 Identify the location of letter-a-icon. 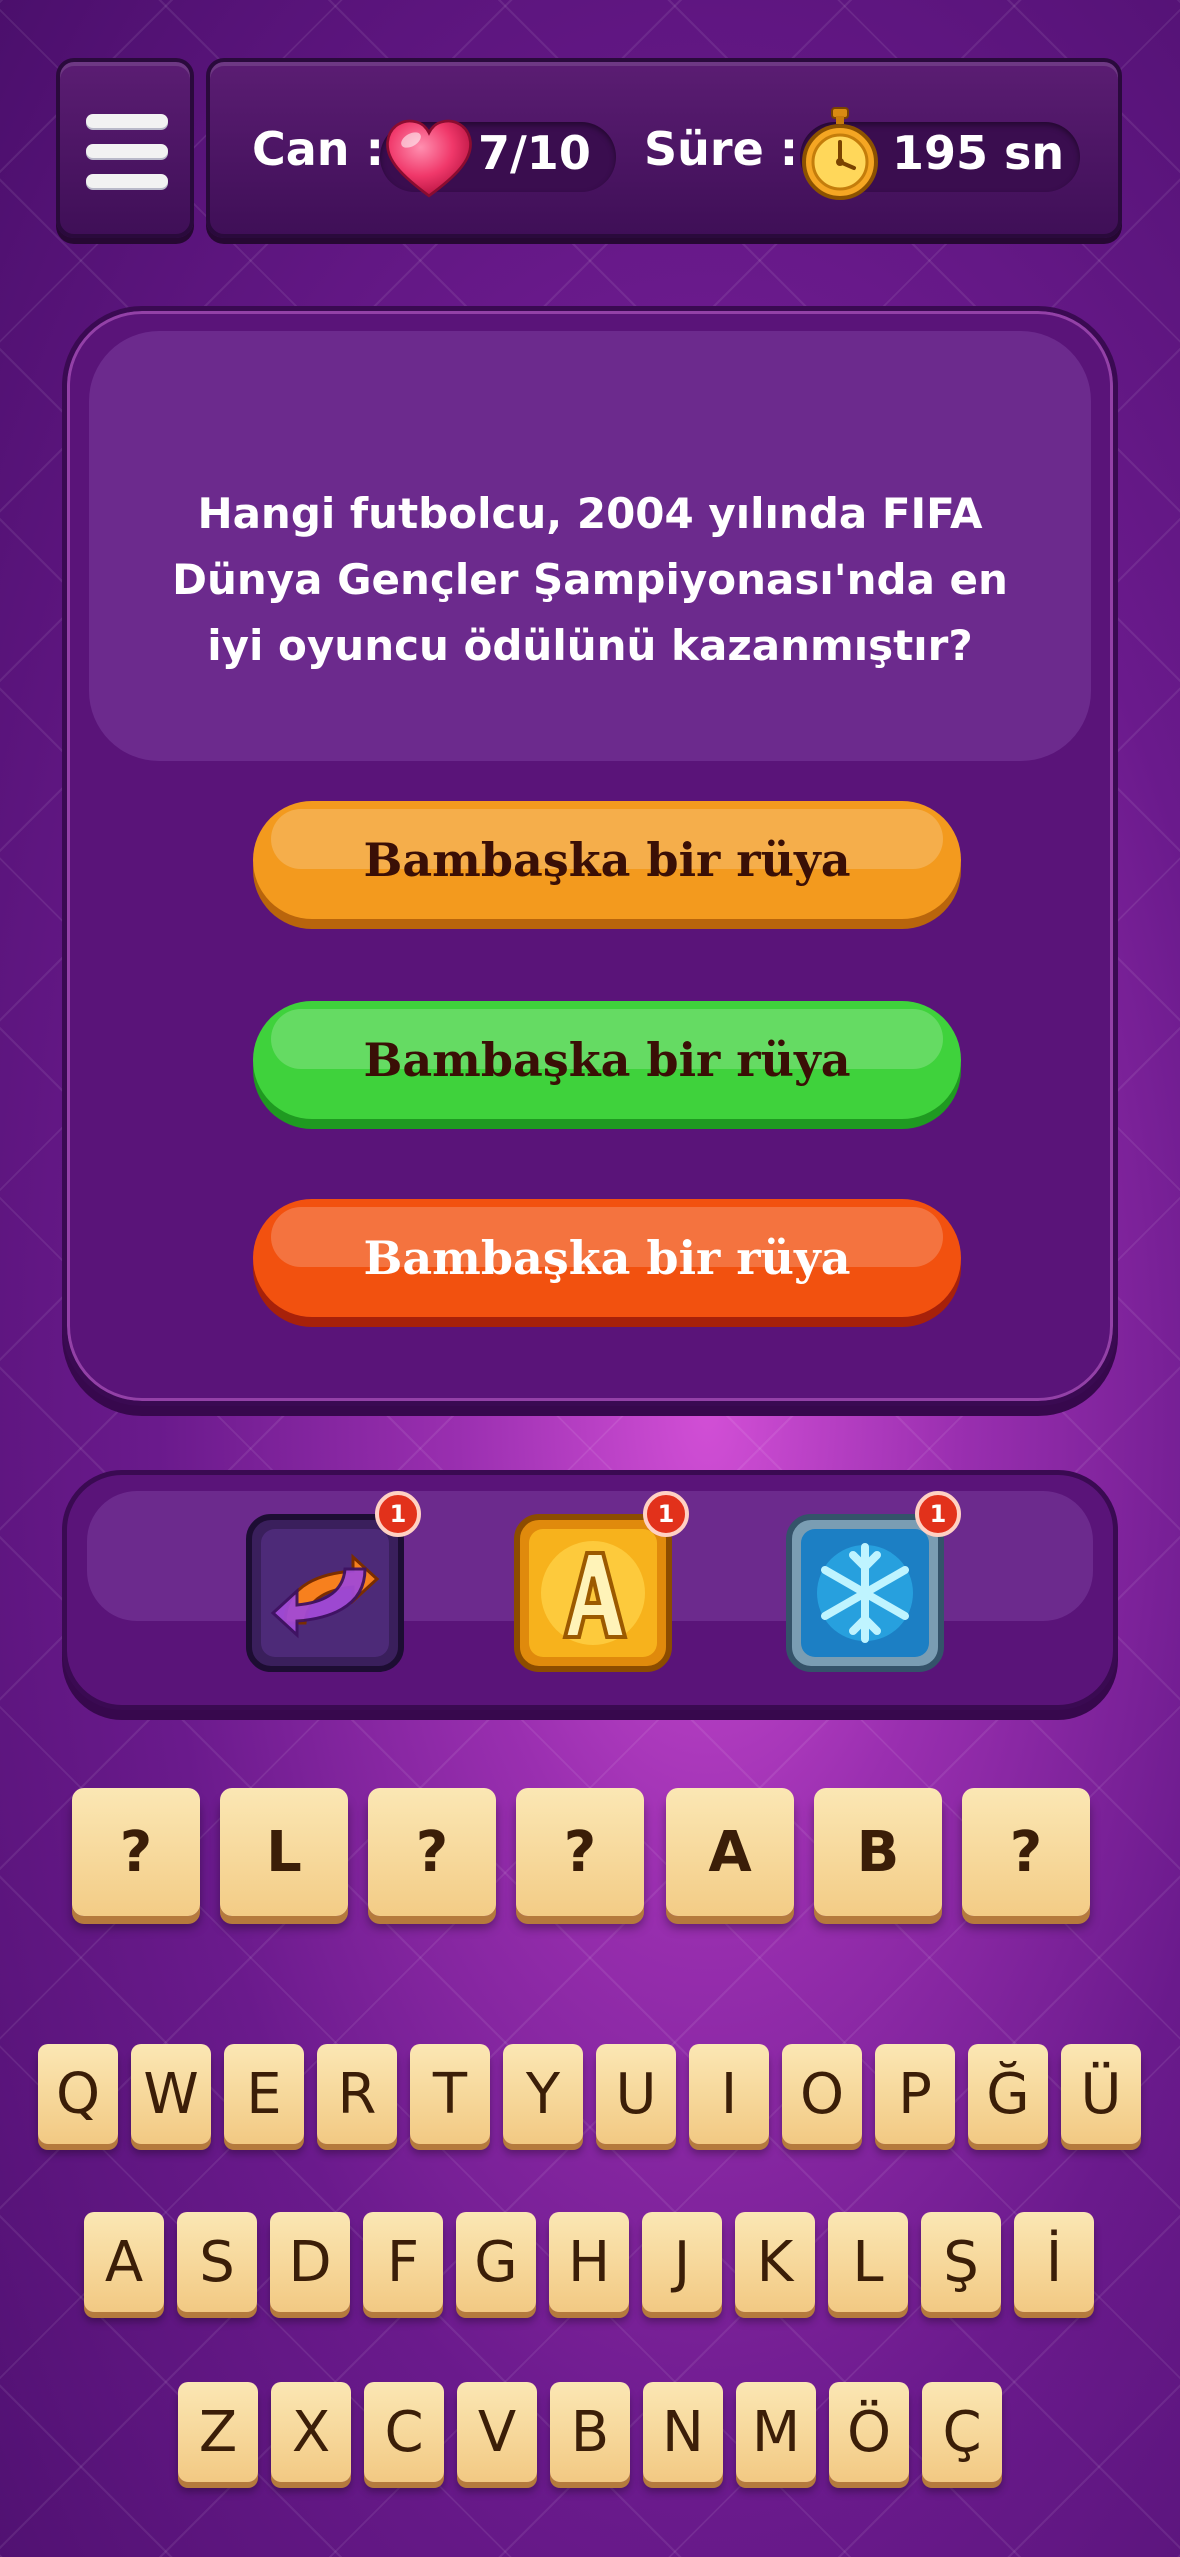
(593, 1593).